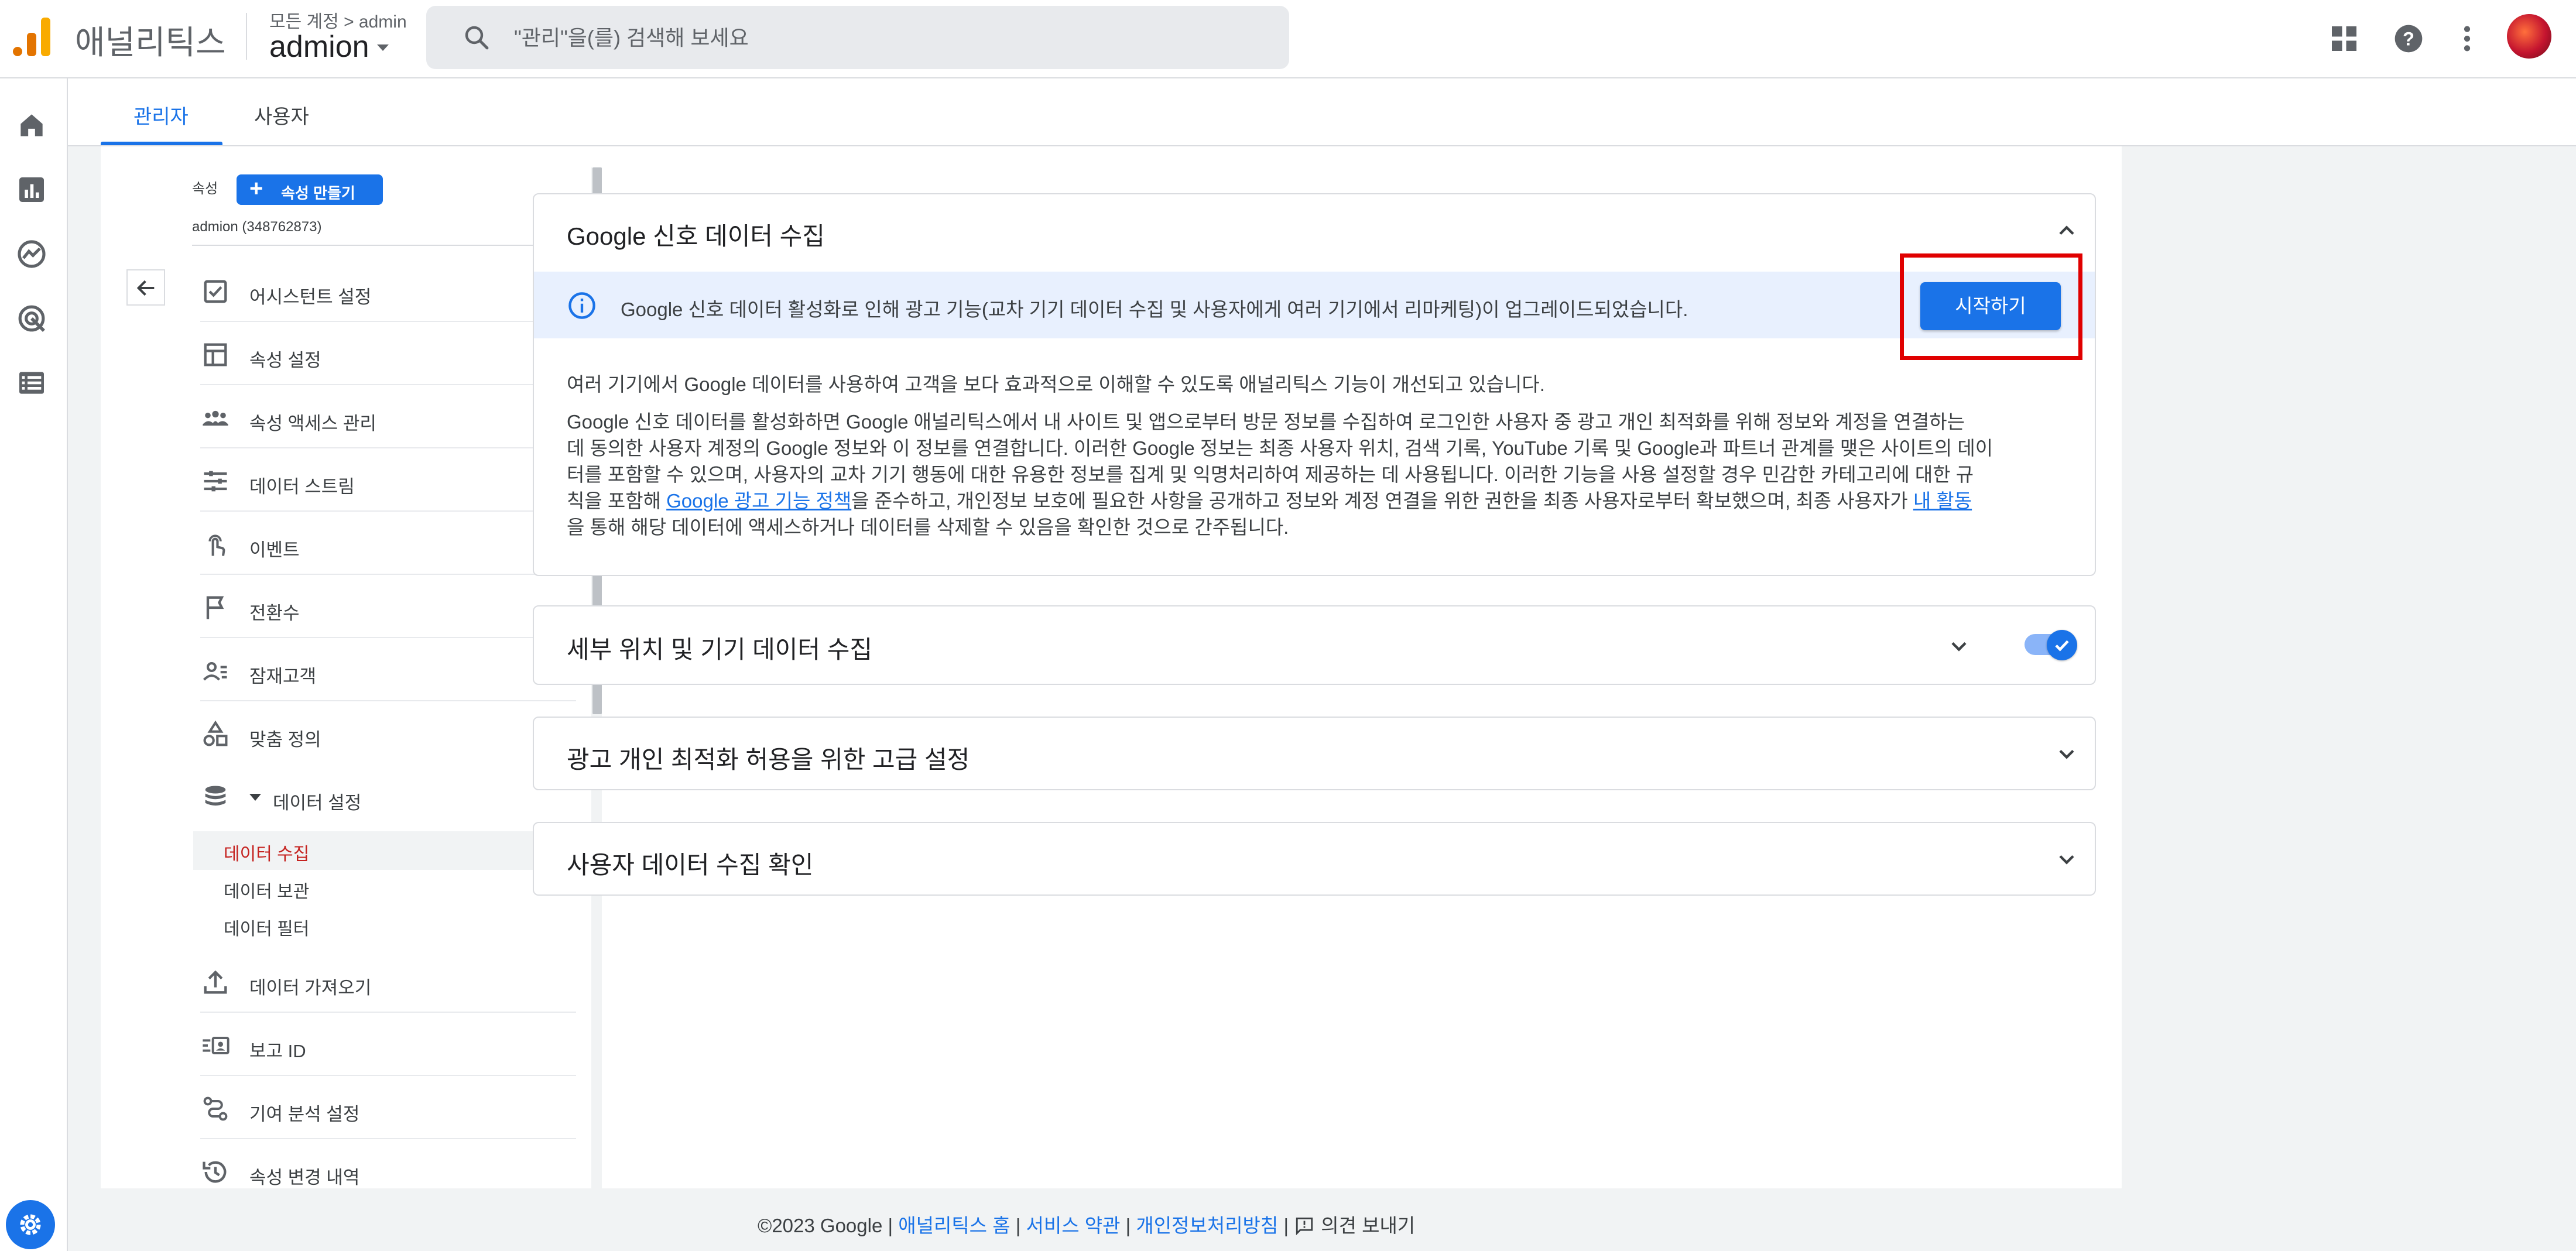 The image size is (2576, 1251). I want to click on analytics-home-link: 애널리틱스 홈, so click(954, 1225).